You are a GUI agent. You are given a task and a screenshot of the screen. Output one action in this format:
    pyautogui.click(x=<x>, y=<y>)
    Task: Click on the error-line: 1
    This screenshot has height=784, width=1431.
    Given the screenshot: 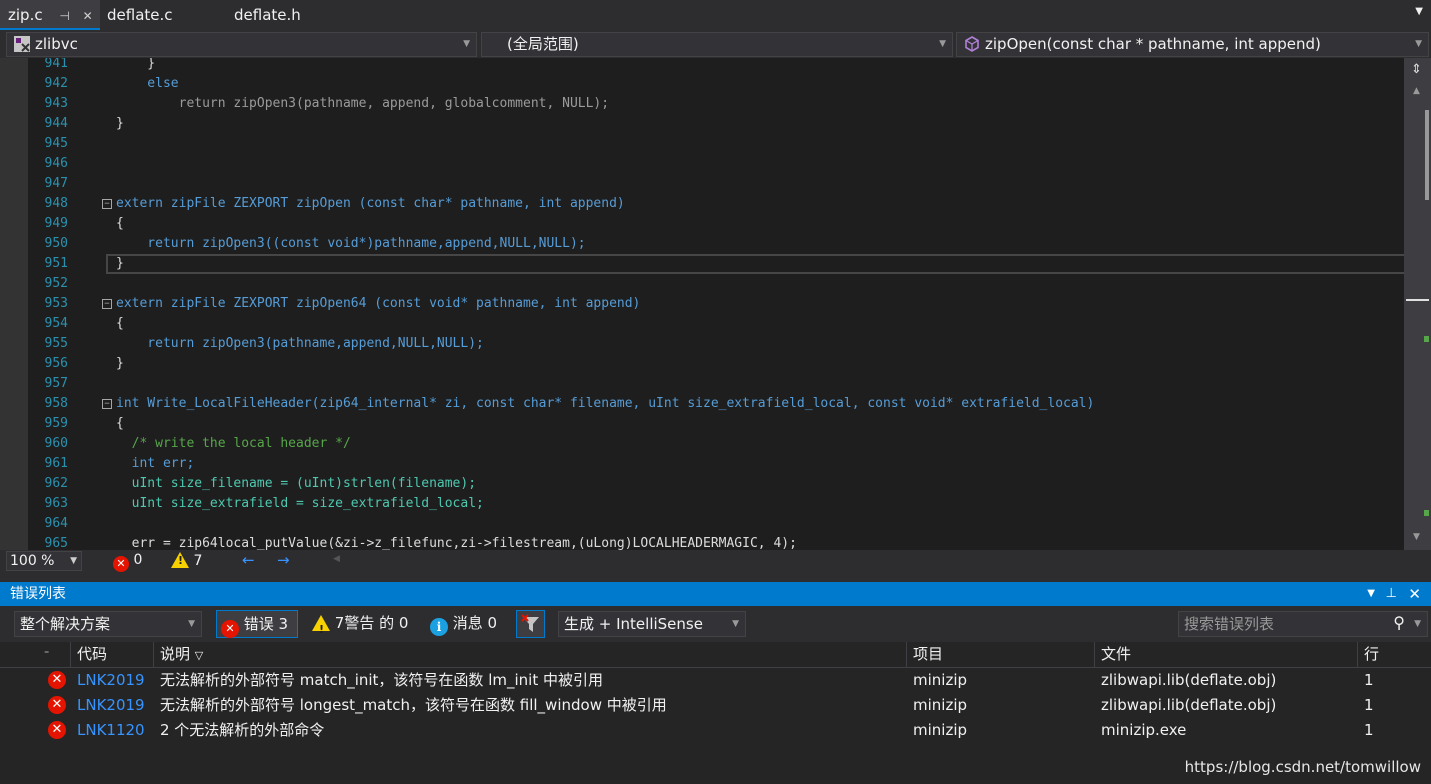 What is the action you would take?
    pyautogui.click(x=1369, y=705)
    